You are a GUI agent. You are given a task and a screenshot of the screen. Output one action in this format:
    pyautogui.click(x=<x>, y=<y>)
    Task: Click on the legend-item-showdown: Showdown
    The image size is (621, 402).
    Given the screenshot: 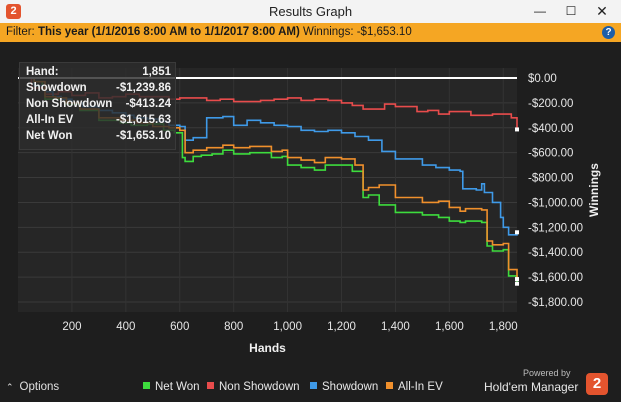 What is the action you would take?
    pyautogui.click(x=344, y=388)
    